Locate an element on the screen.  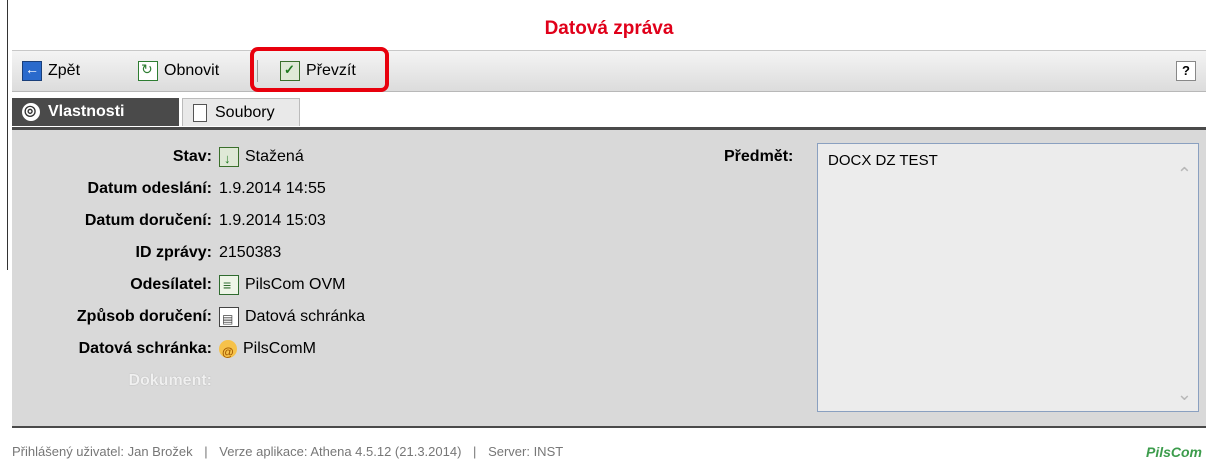
tab-vlastnosti: Vlastnosti is located at coordinates (95, 112).